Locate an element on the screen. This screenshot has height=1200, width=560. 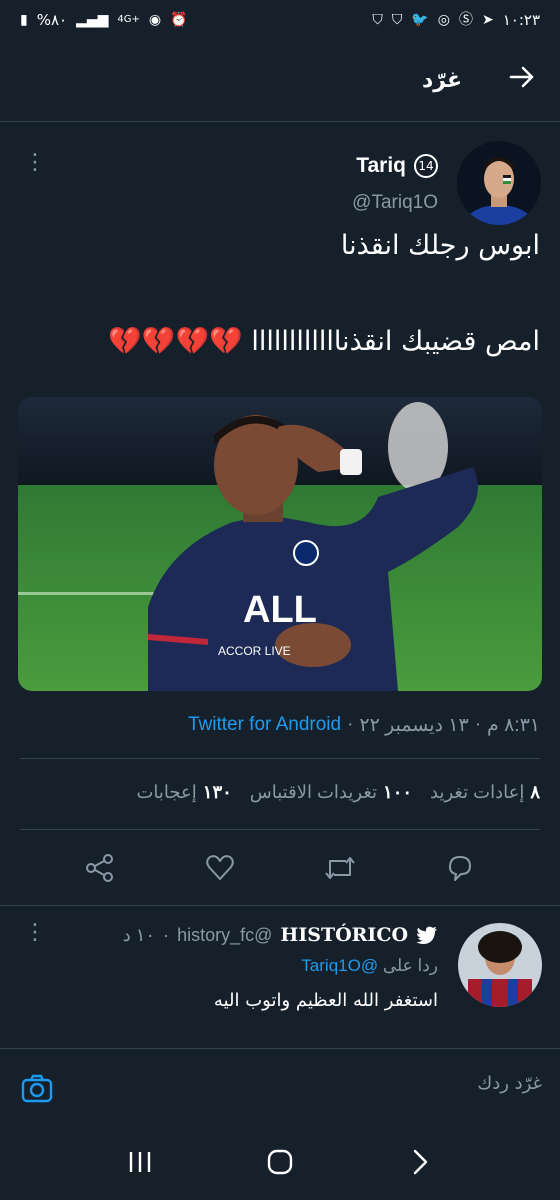
reply-header: HISTÓRICO @history_fc · ١٠ د is located at coordinates (280, 935).